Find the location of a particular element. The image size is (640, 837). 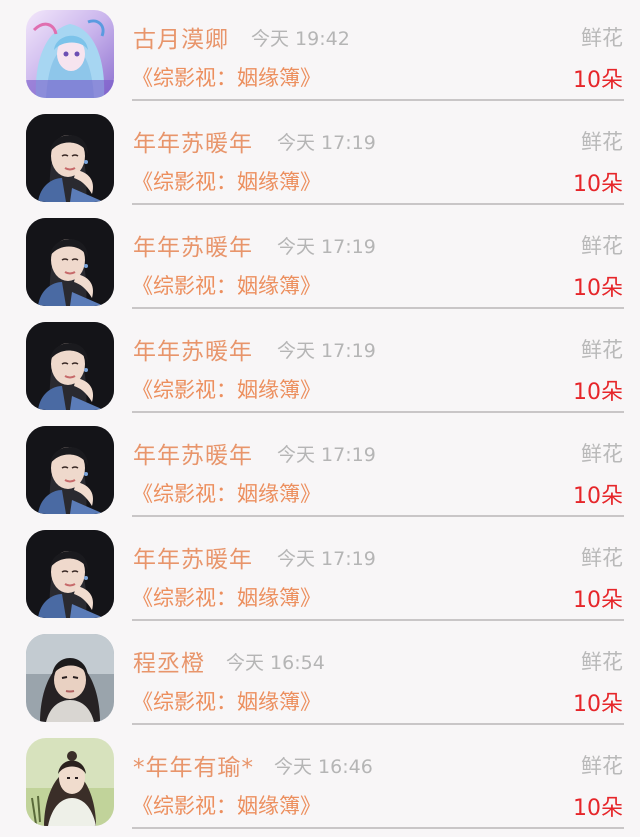

list-item: 程丞橙 今天 16:54 鲜花 《综影视：姻缘簿》 10朵 is located at coordinates (320, 676).